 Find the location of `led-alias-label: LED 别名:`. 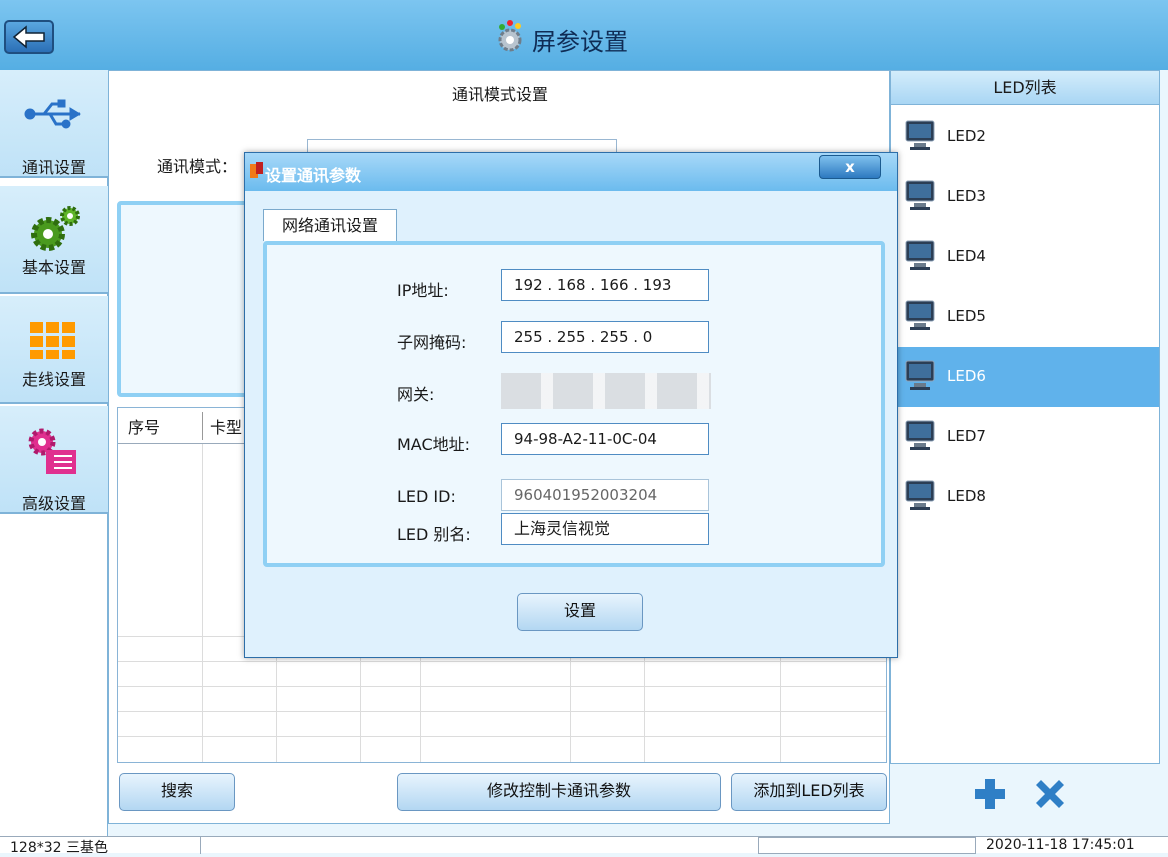

led-alias-label: LED 别名: is located at coordinates (434, 534).